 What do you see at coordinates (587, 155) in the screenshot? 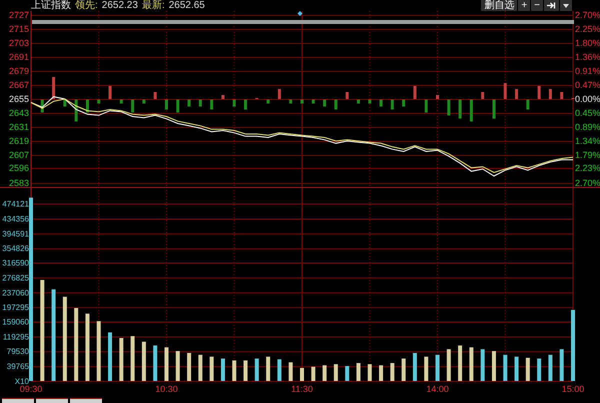
I see `percent-label: 1.79%` at bounding box center [587, 155].